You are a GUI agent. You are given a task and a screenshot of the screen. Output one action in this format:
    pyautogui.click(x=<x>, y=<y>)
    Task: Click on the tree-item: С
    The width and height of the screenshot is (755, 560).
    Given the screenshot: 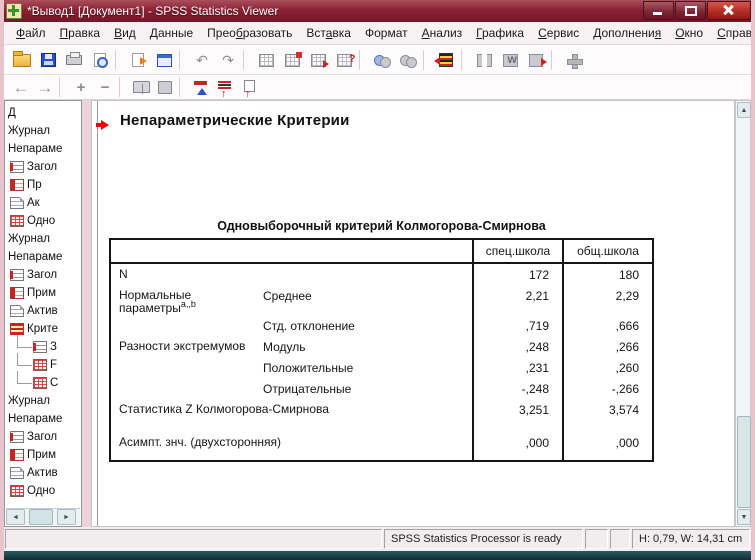 What is the action you would take?
    pyautogui.click(x=43, y=381)
    